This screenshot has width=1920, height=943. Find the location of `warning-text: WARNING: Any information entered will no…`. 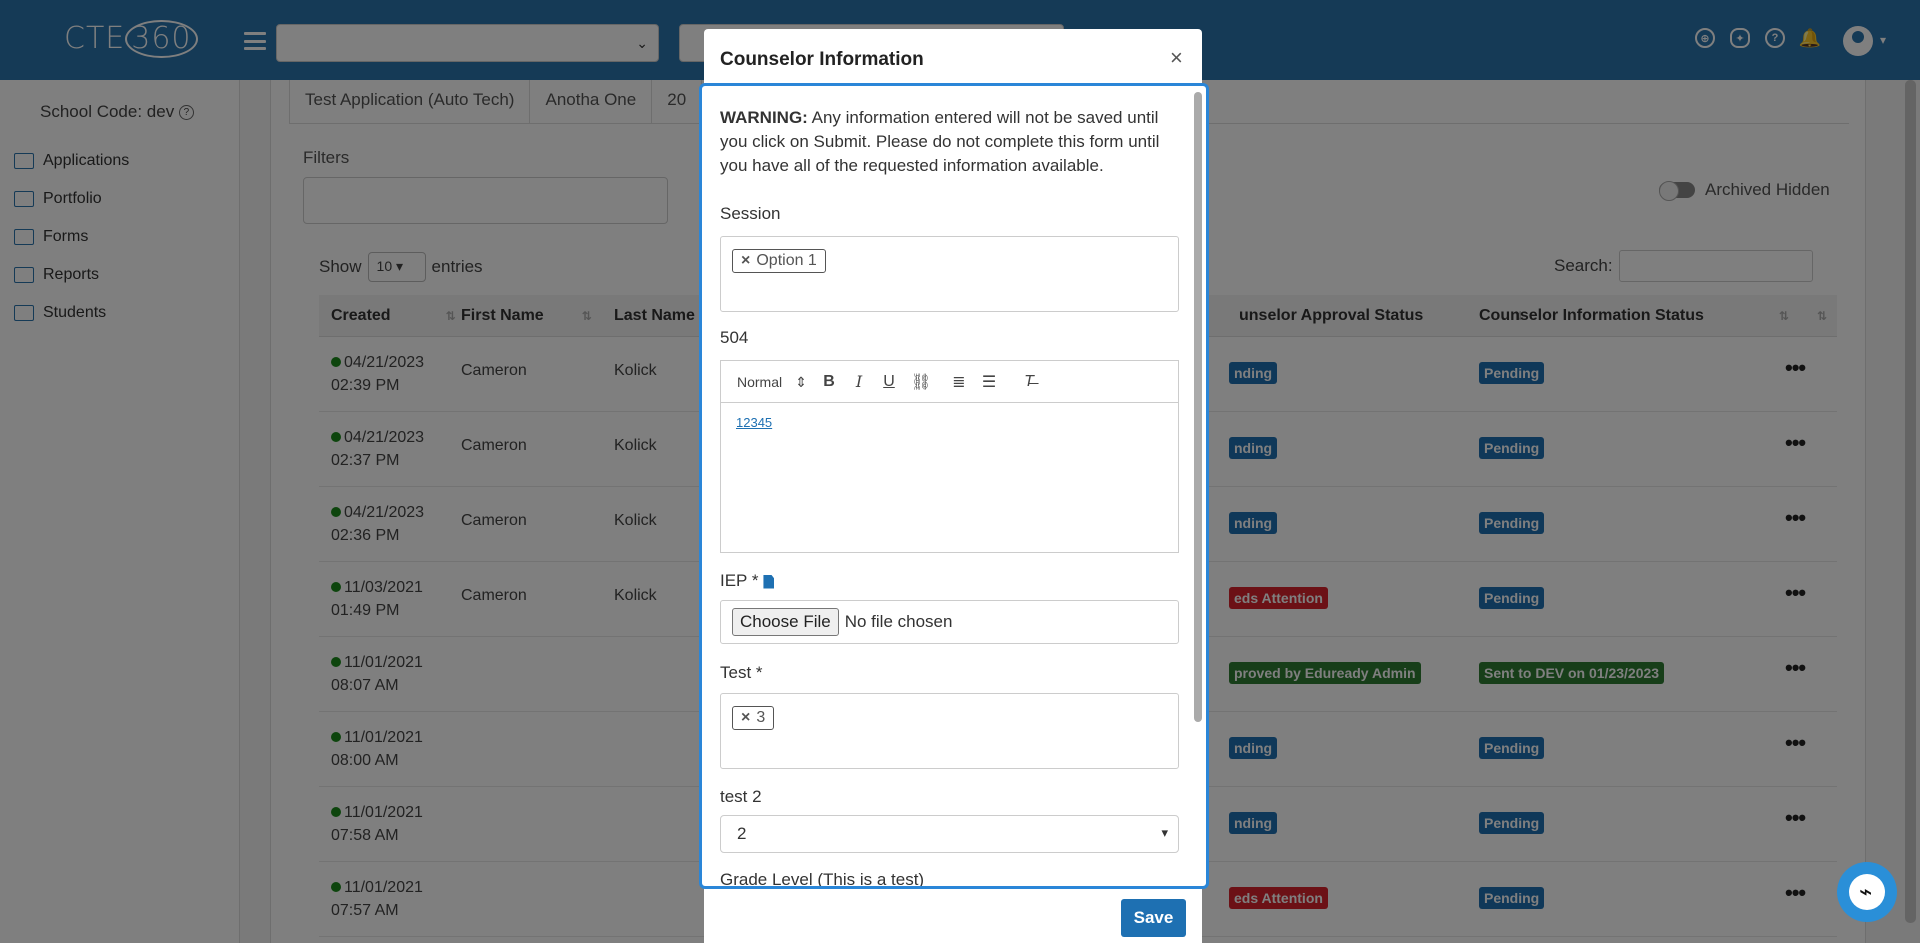

warning-text: WARNING: Any information entered will no… is located at coordinates (940, 141).